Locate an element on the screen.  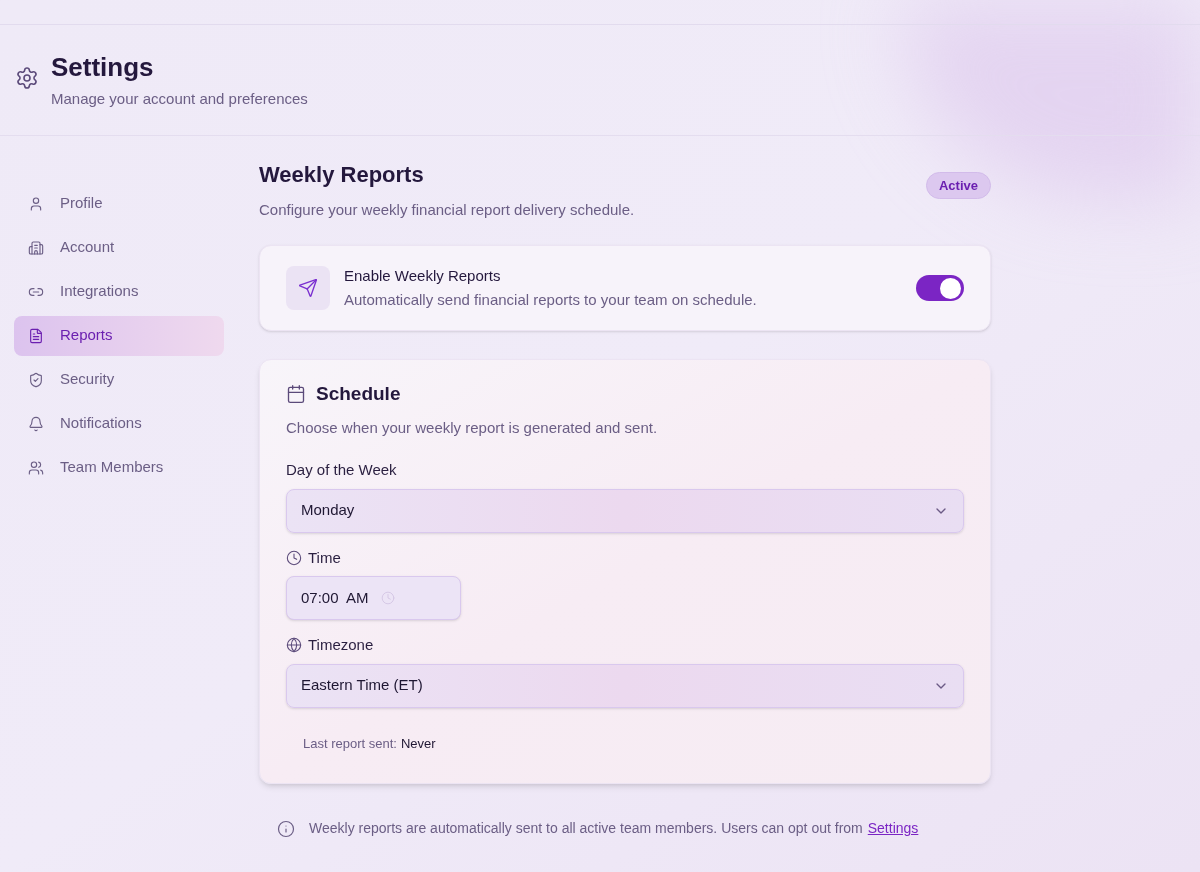
time-input: 07:00 AM is located at coordinates (373, 598).